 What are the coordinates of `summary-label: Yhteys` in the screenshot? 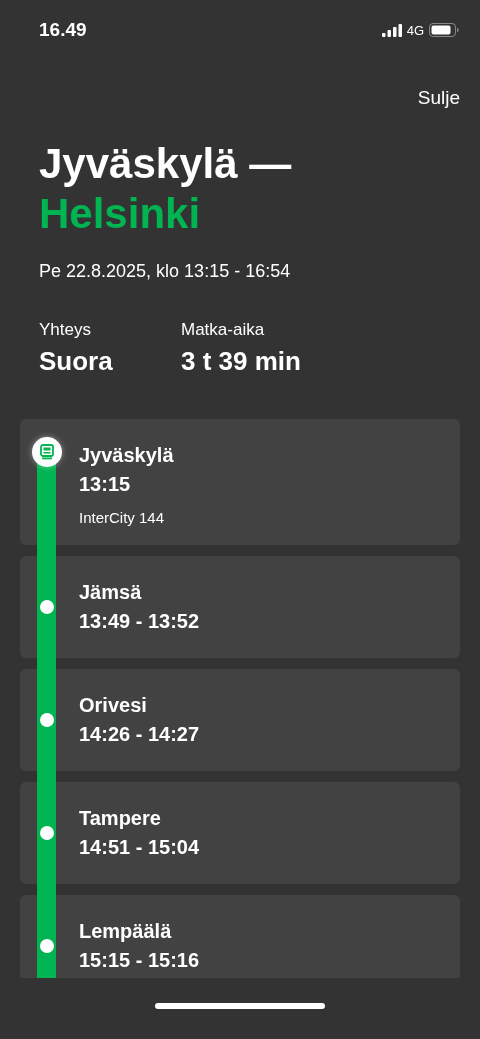 It's located at (65, 330).